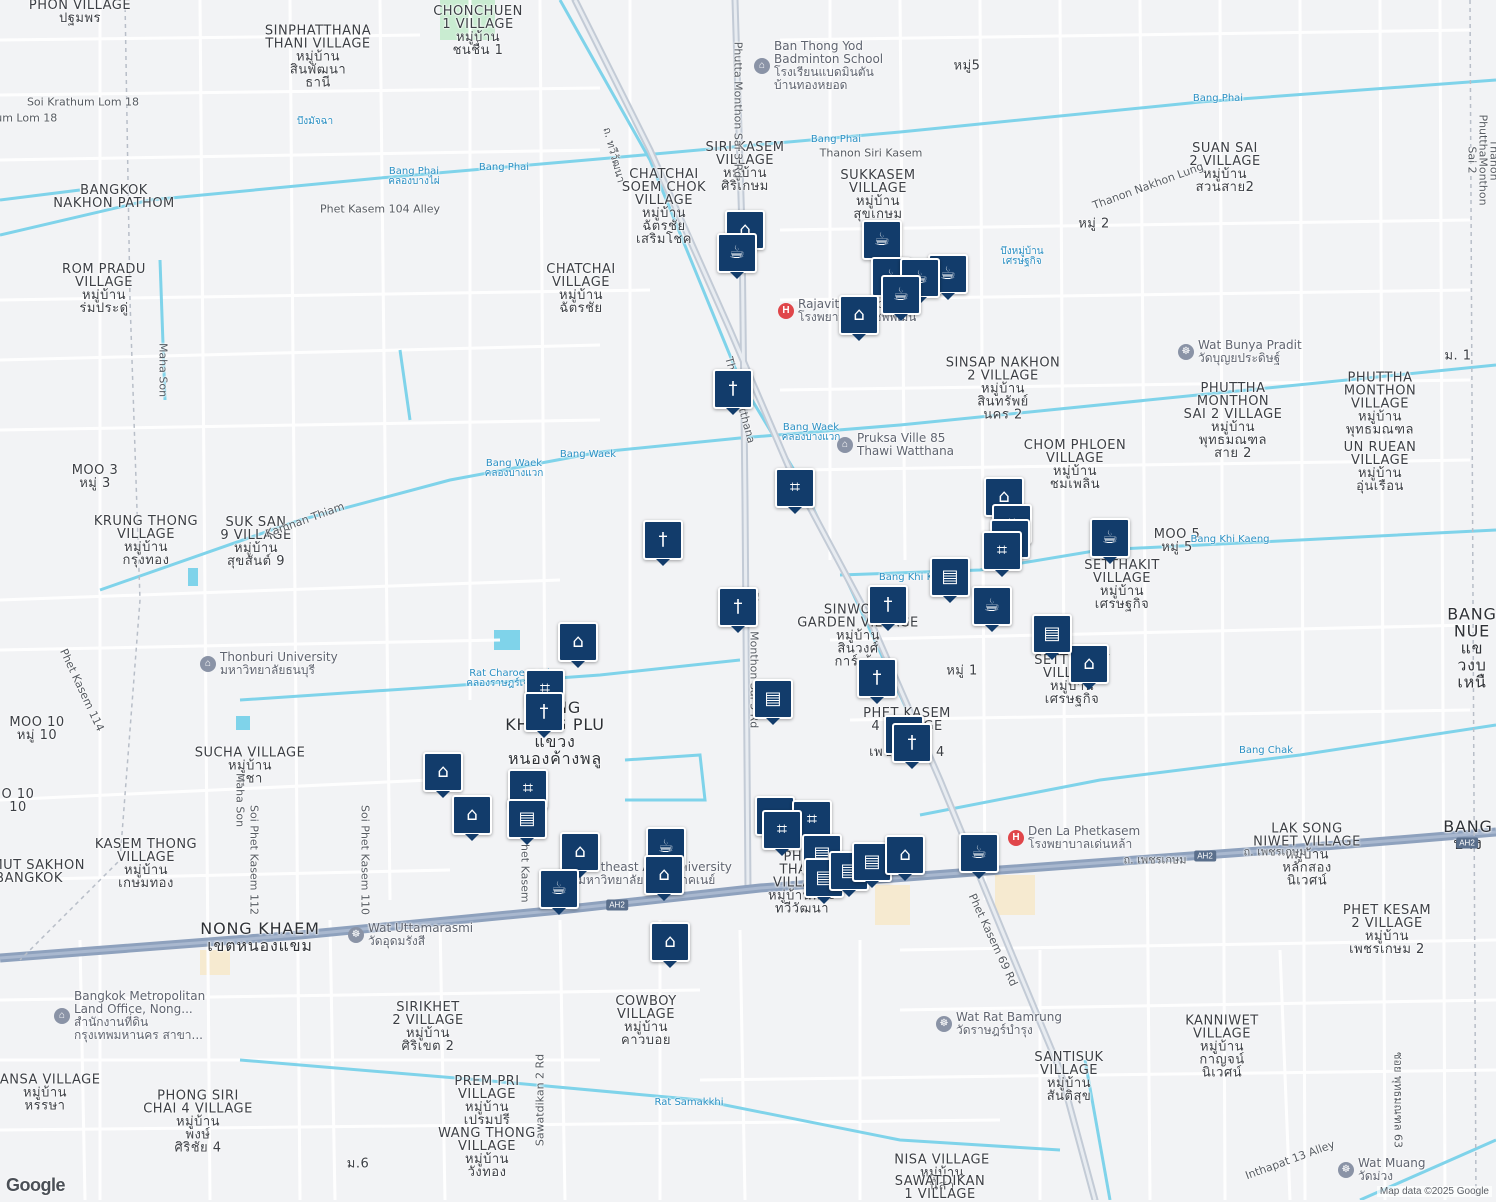 The height and width of the screenshot is (1202, 1496). I want to click on road-label: Thanon Siri Kasem, so click(871, 153).